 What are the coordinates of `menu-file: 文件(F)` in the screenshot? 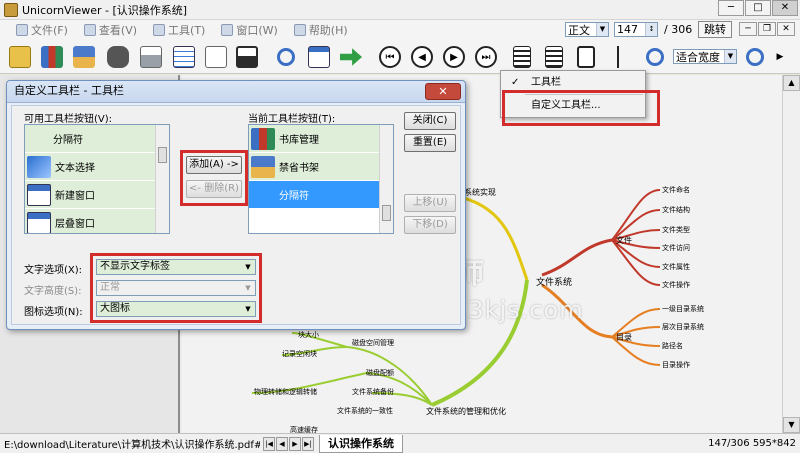 It's located at (38, 30).